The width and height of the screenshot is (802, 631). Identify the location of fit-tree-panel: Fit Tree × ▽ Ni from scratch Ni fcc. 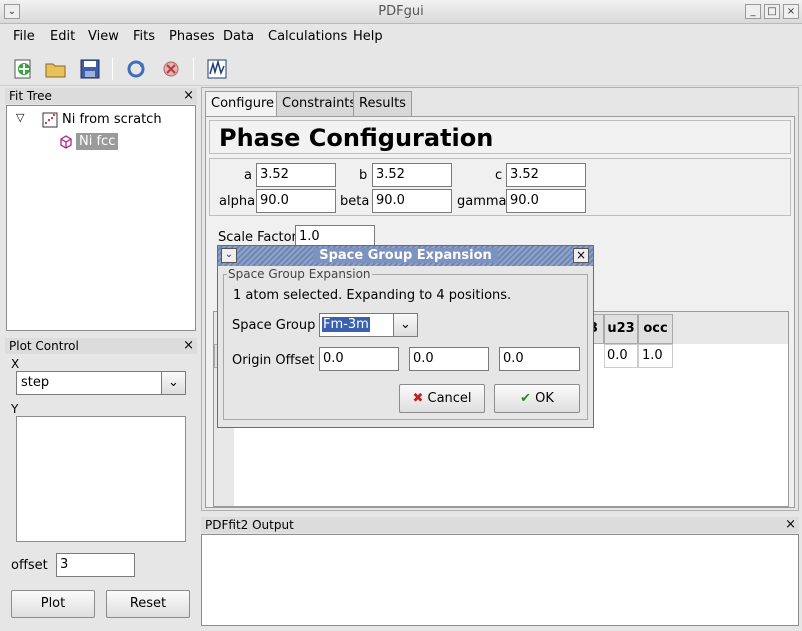
(101, 210).